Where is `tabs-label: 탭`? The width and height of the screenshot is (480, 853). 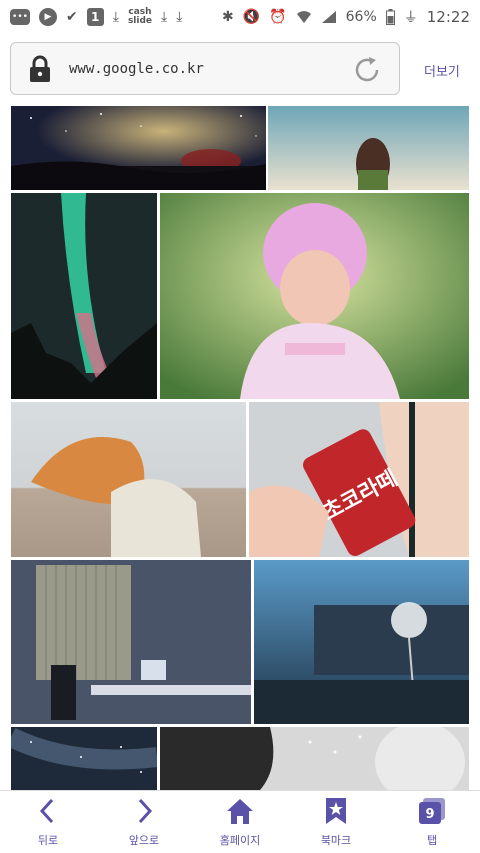
tabs-label: 탭 is located at coordinates (432, 840).